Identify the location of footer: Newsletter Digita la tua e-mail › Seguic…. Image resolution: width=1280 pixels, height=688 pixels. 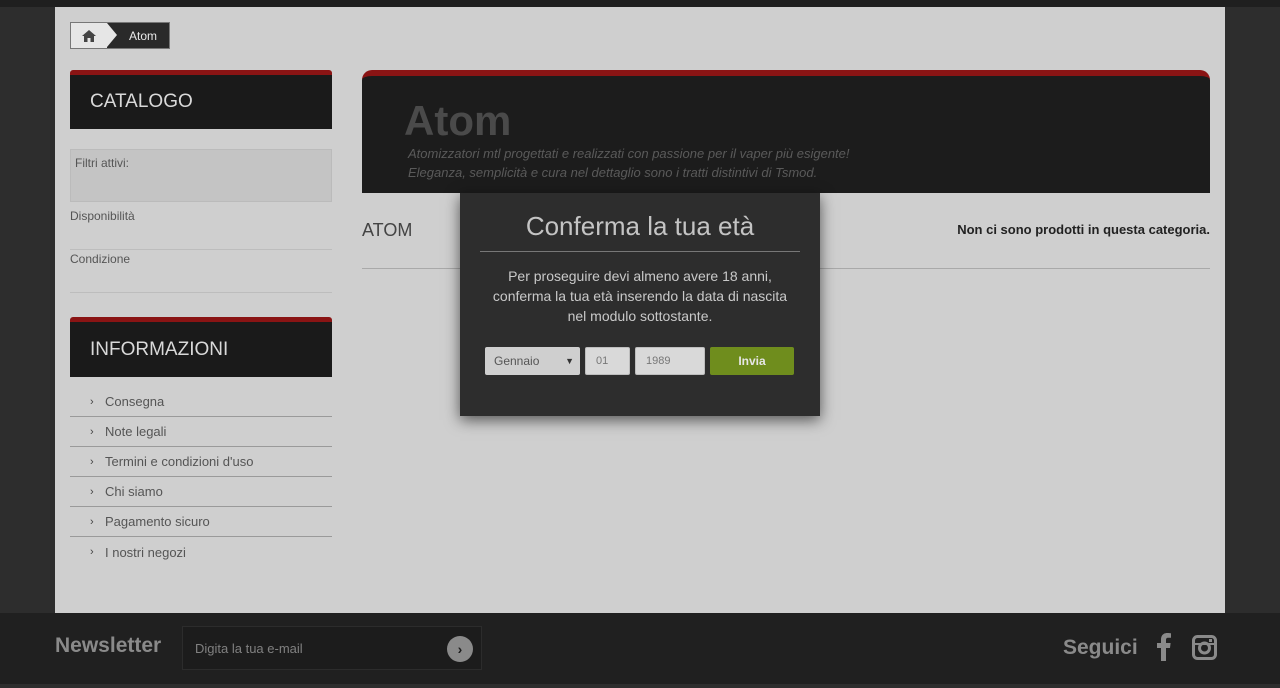
(640, 650).